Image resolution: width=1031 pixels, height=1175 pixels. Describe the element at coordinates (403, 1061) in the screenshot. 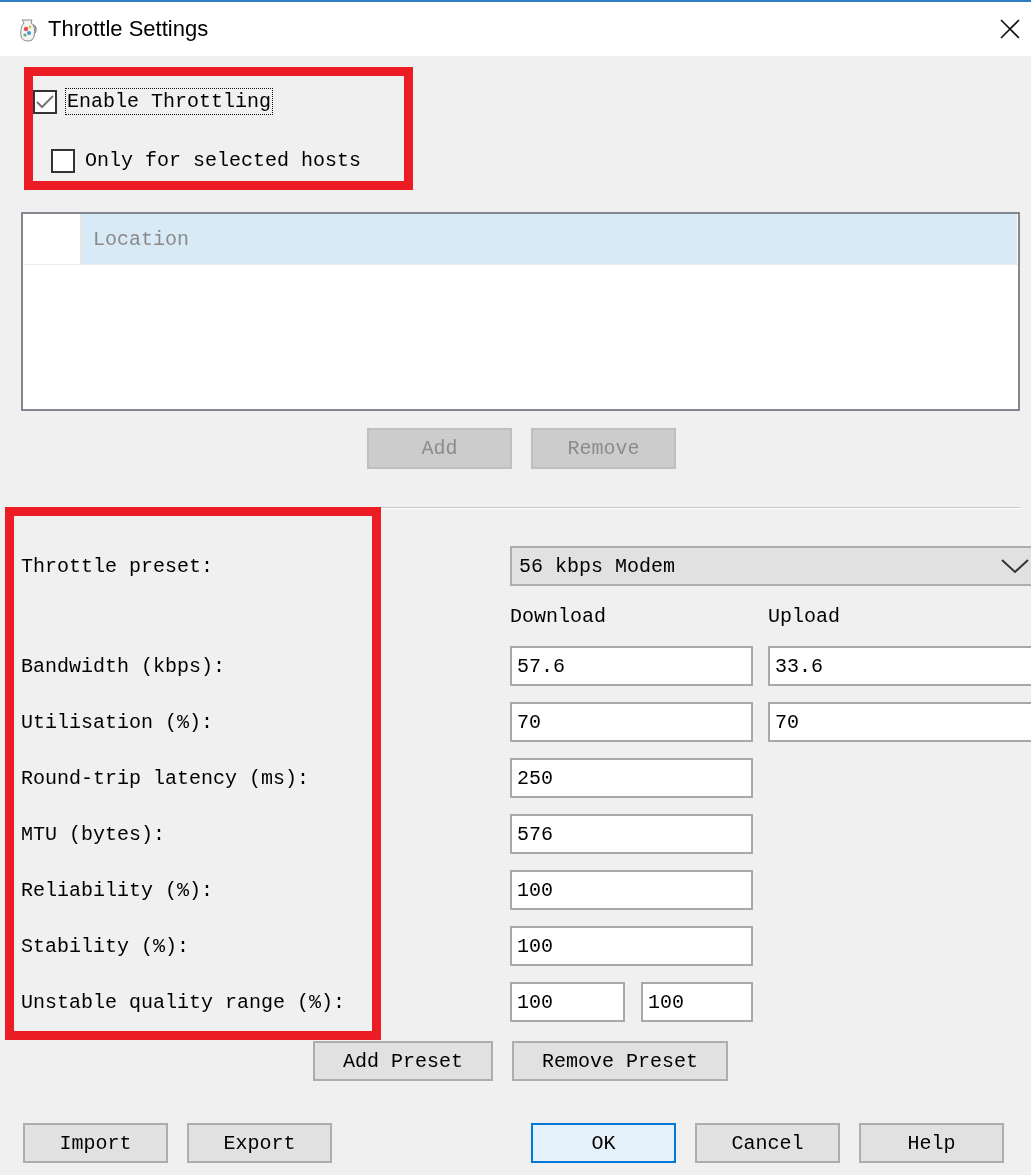

I see `add-preset-button: Add Preset` at that location.